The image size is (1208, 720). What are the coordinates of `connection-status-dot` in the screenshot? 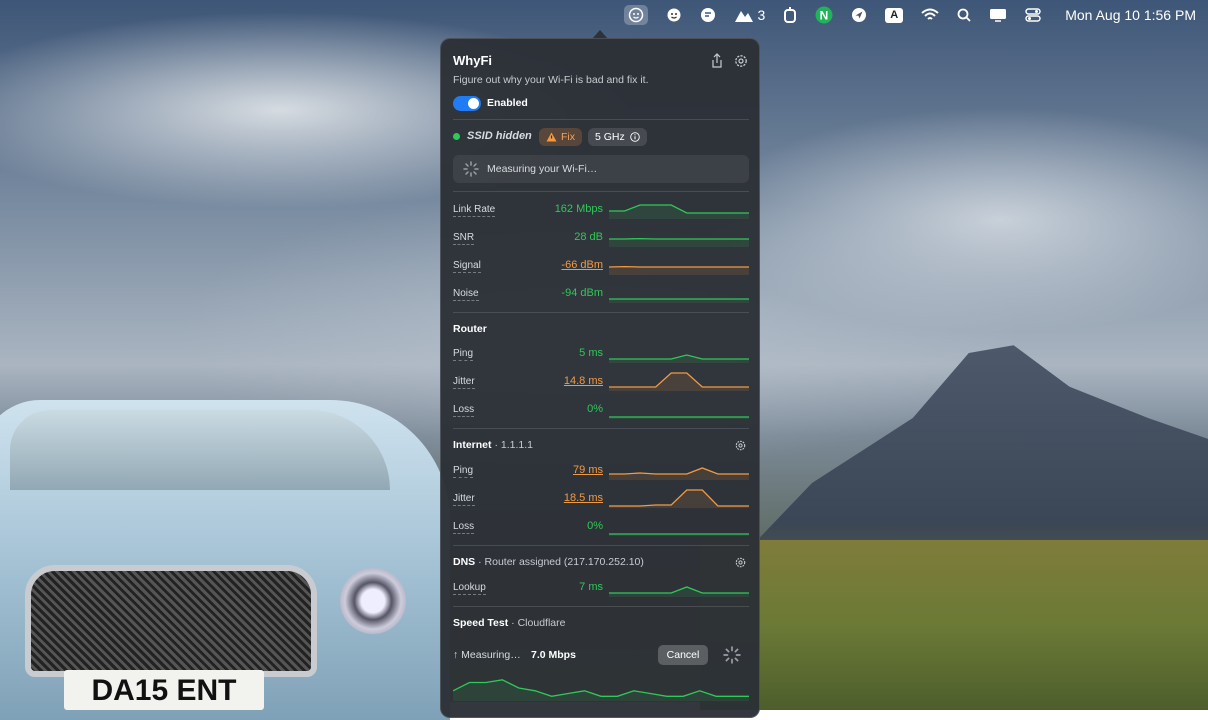 It's located at (456, 136).